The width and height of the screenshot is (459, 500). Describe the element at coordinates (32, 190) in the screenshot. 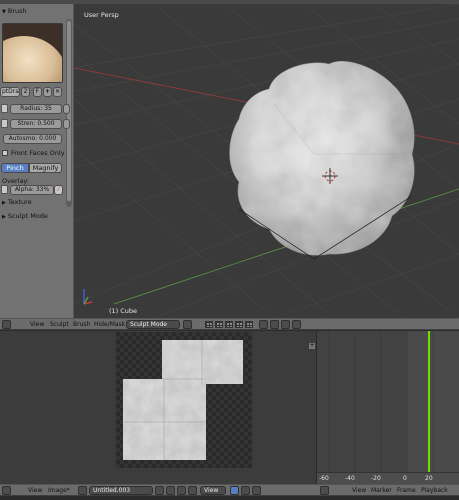

I see `overlay-alpha-slider: Alpha: 33%` at that location.